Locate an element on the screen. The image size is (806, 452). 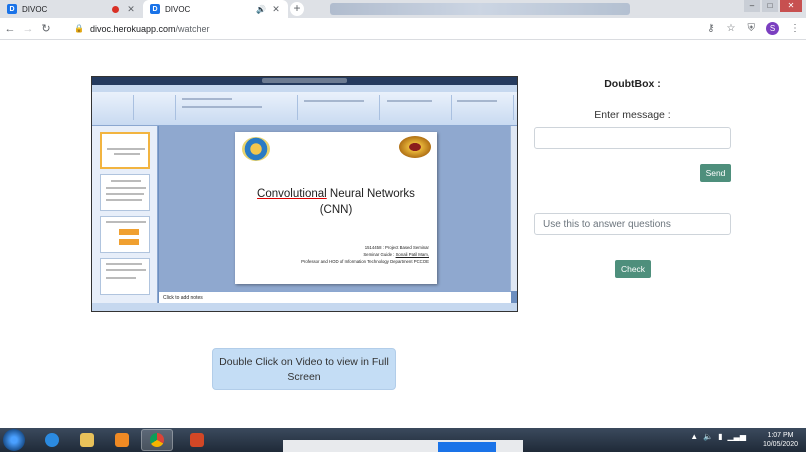
window-controls: – □ ✕ is located at coordinates (773, 6).